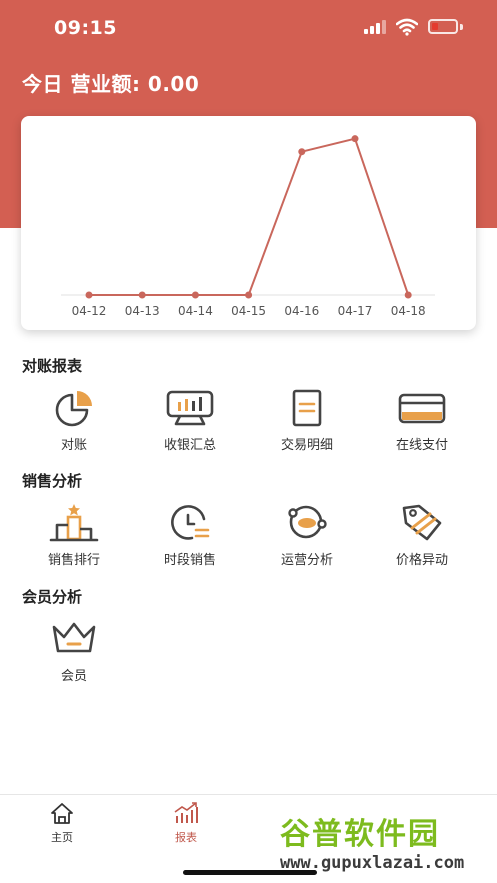 This screenshot has width=497, height=883. I want to click on document-icon, so click(307, 408).